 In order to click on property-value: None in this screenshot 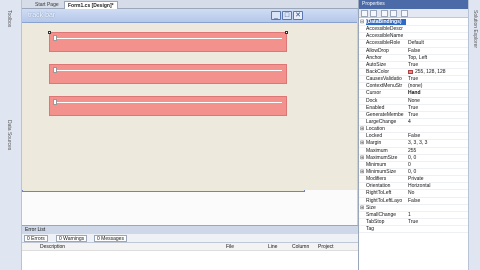, I will do `click(438, 101)`.